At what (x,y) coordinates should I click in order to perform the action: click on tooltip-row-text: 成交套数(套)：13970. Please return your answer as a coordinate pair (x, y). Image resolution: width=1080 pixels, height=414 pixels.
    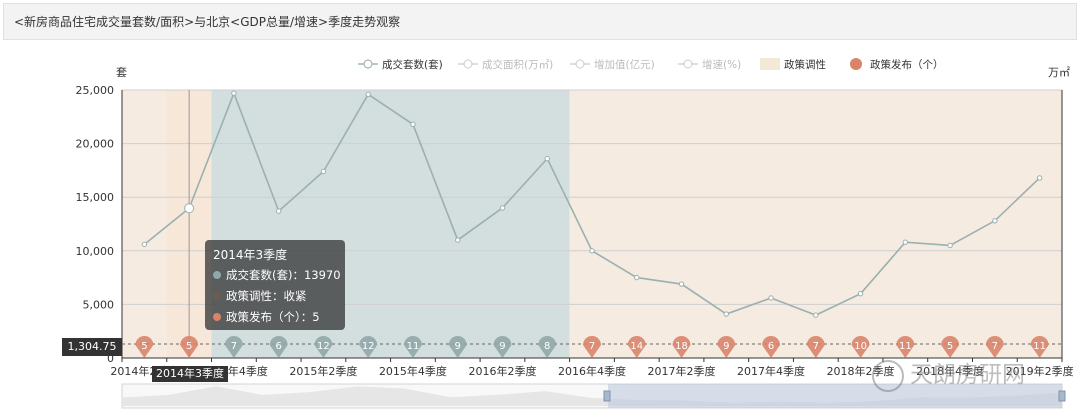
    Looking at the image, I should click on (283, 275).